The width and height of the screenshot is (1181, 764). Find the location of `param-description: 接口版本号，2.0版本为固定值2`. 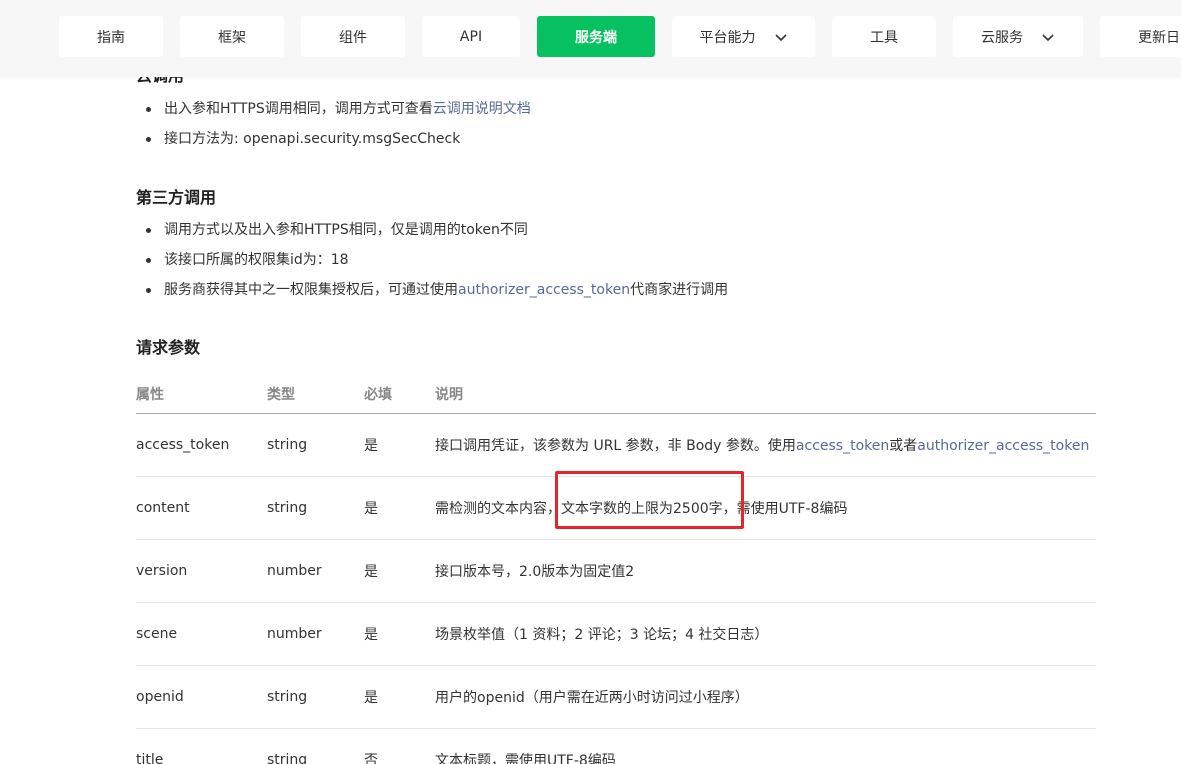

param-description: 接口版本号，2.0版本为固定值2 is located at coordinates (765, 571).